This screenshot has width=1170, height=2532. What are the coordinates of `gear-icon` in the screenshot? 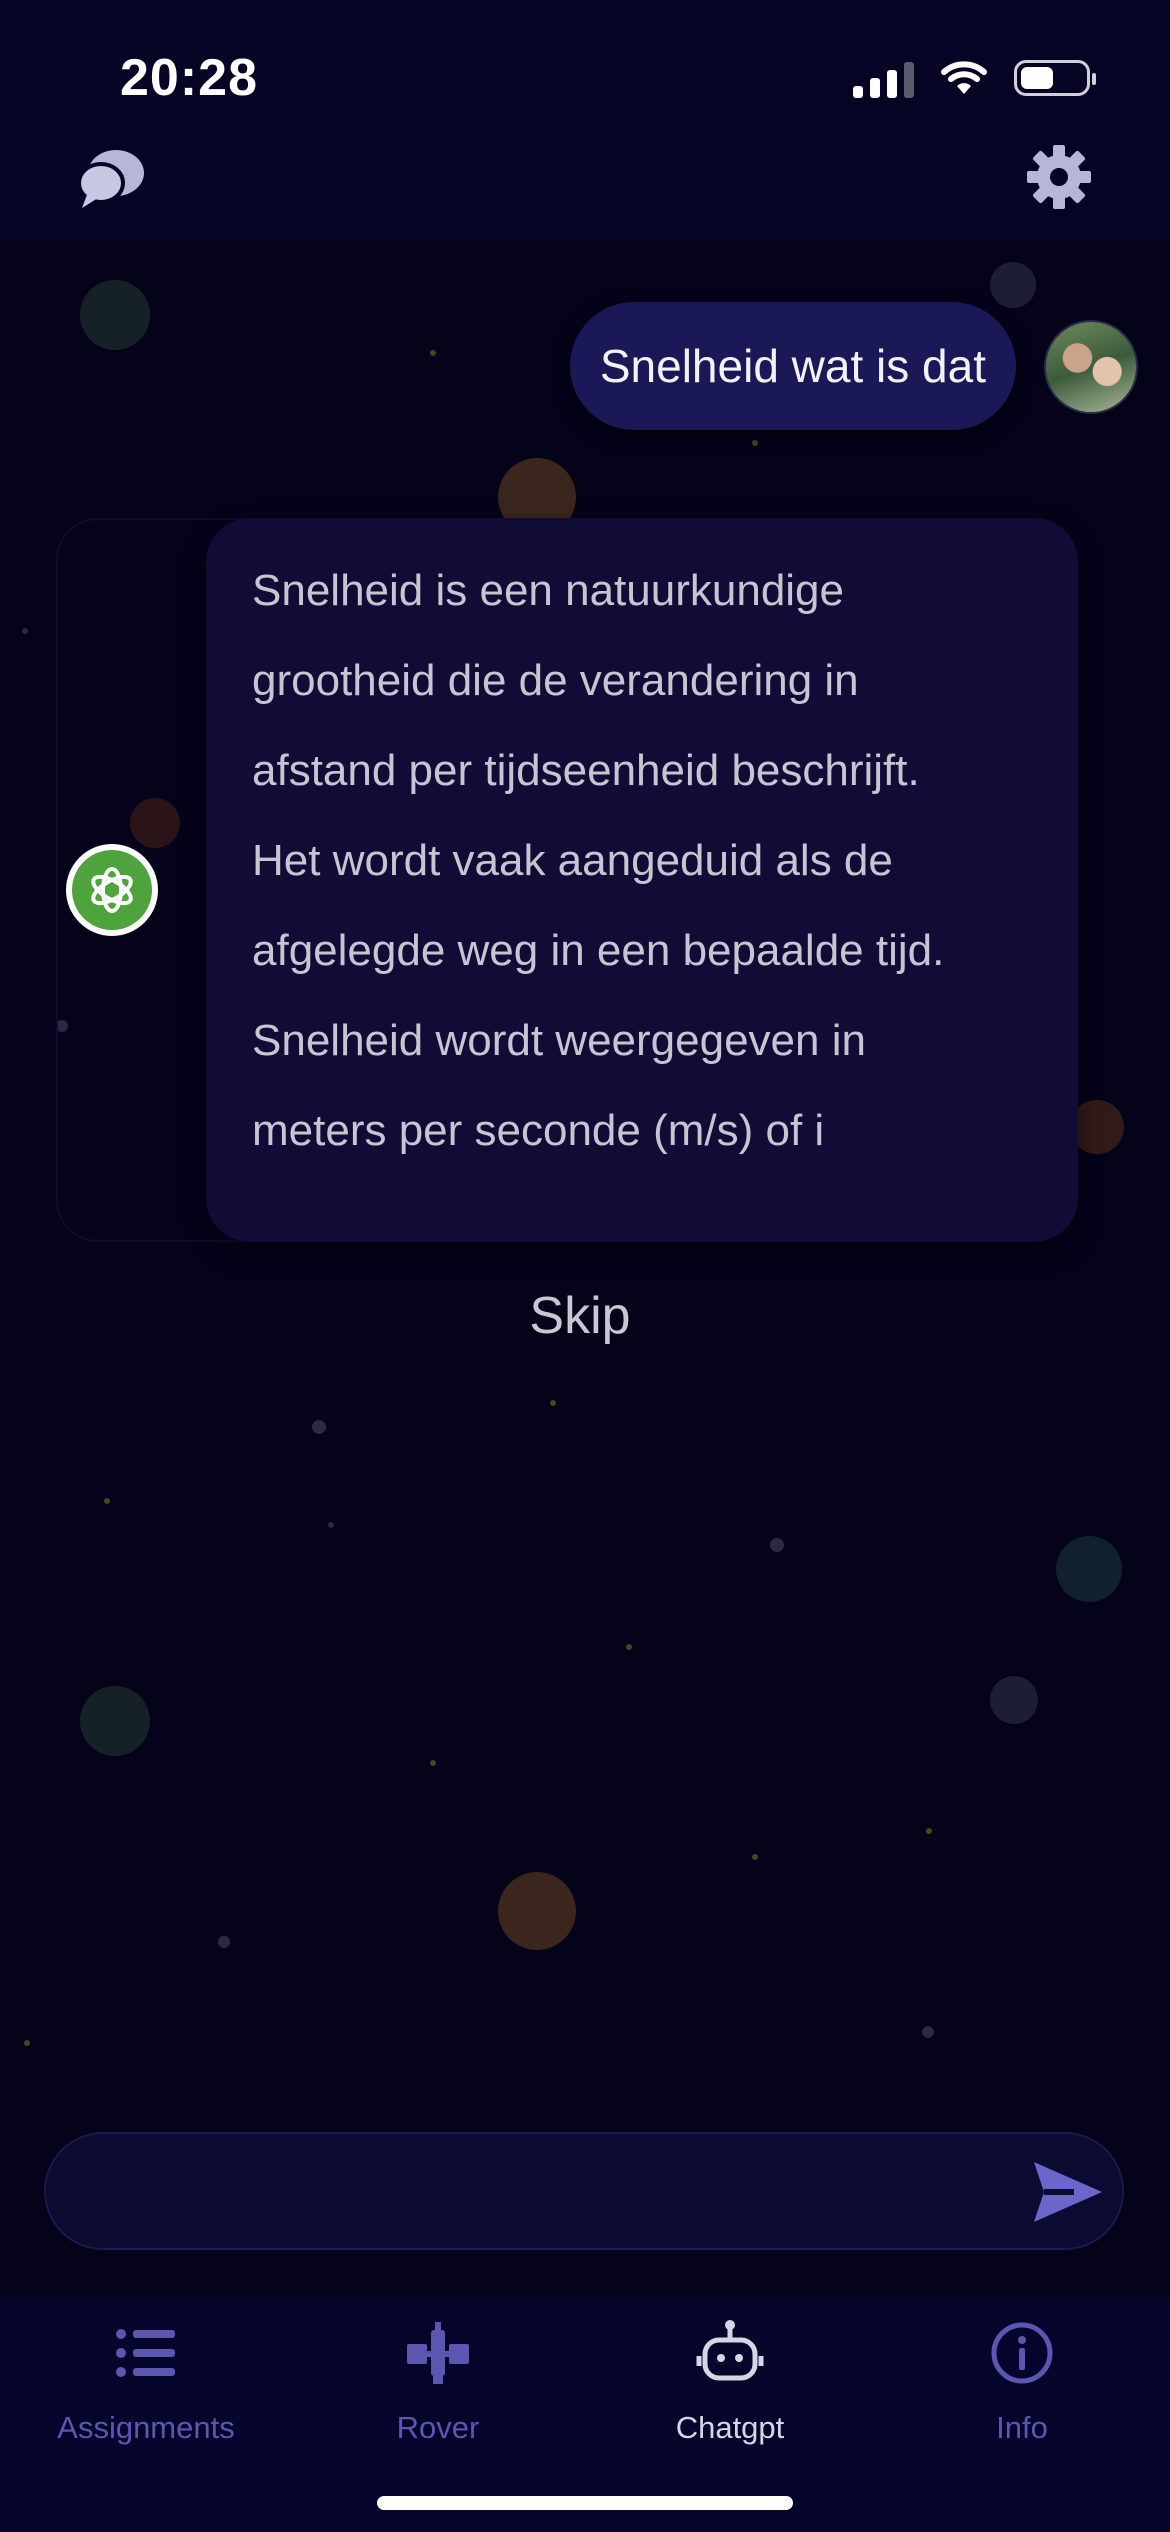 It's located at (1059, 177).